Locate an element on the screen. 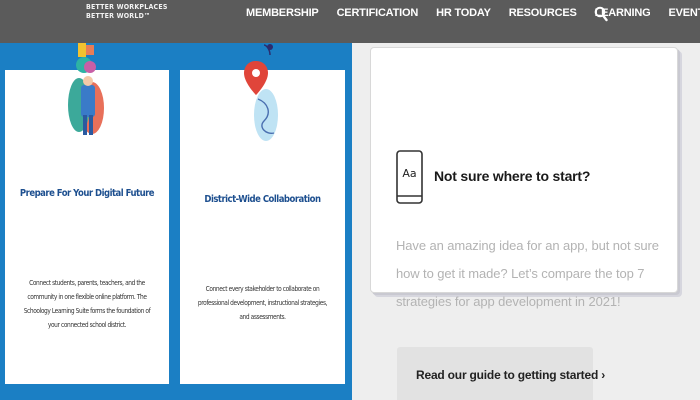 This screenshot has width=700, height=400. site-logo: BETTER WORKPLACES BETTER WORLD™ is located at coordinates (127, 12).